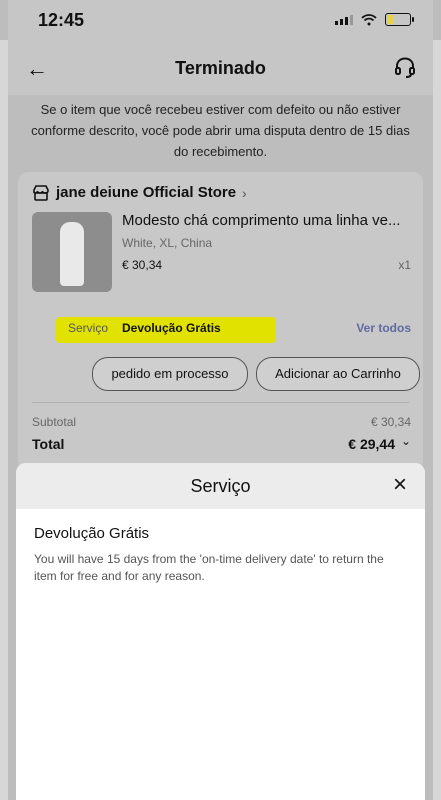 The image size is (441, 800). Describe the element at coordinates (88, 328) in the screenshot. I see `service-label: Serviço` at that location.